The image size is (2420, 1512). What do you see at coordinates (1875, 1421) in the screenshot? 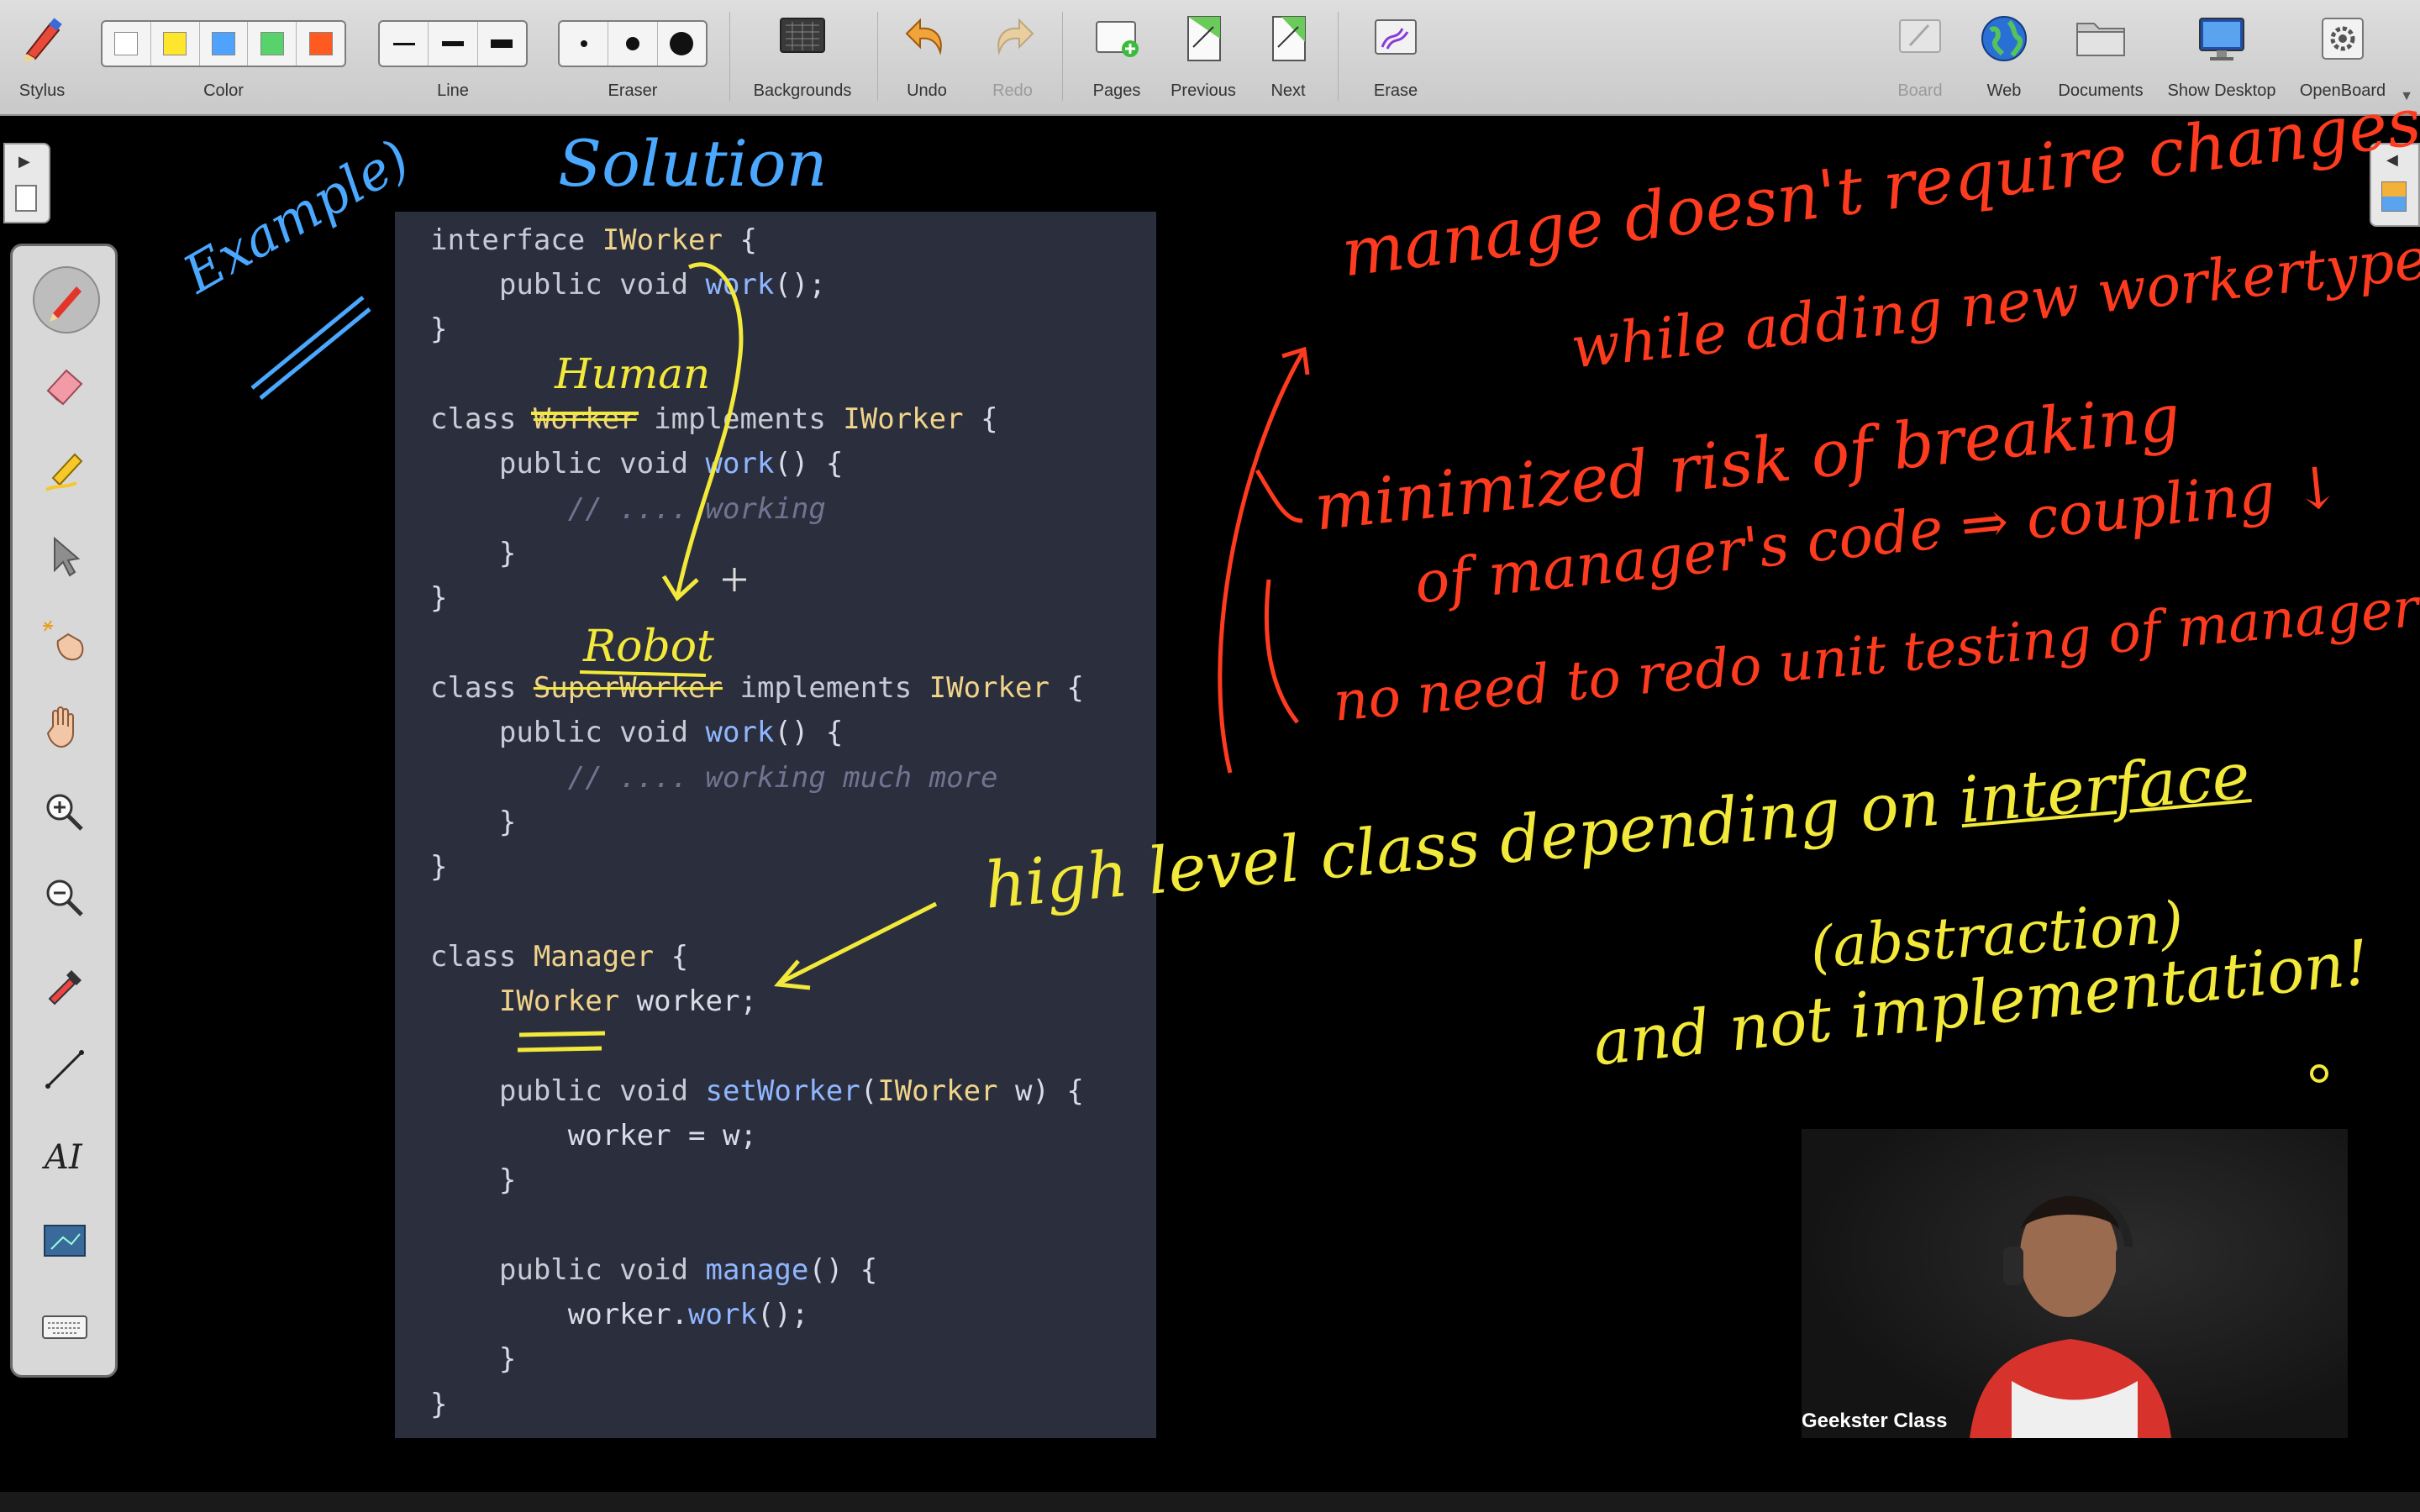
I see `webcam-name-label: Geekster Class` at bounding box center [1875, 1421].